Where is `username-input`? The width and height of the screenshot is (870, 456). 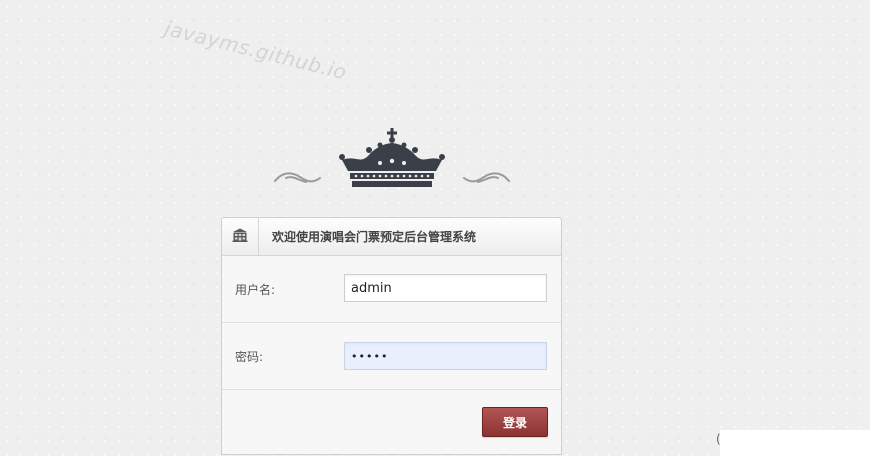
username-input is located at coordinates (445, 288).